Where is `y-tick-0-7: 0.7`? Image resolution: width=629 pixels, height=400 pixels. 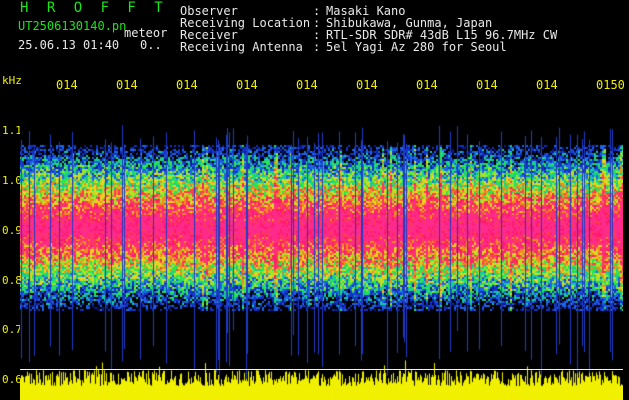 y-tick-0-7: 0.7 is located at coordinates (12, 329).